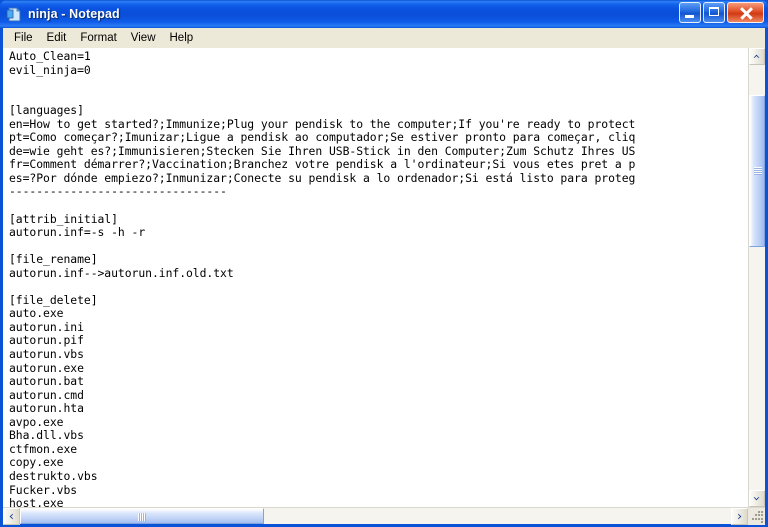 This screenshot has height=527, width=768. What do you see at coordinates (757, 171) in the screenshot?
I see `vertical-scroll-thumb` at bounding box center [757, 171].